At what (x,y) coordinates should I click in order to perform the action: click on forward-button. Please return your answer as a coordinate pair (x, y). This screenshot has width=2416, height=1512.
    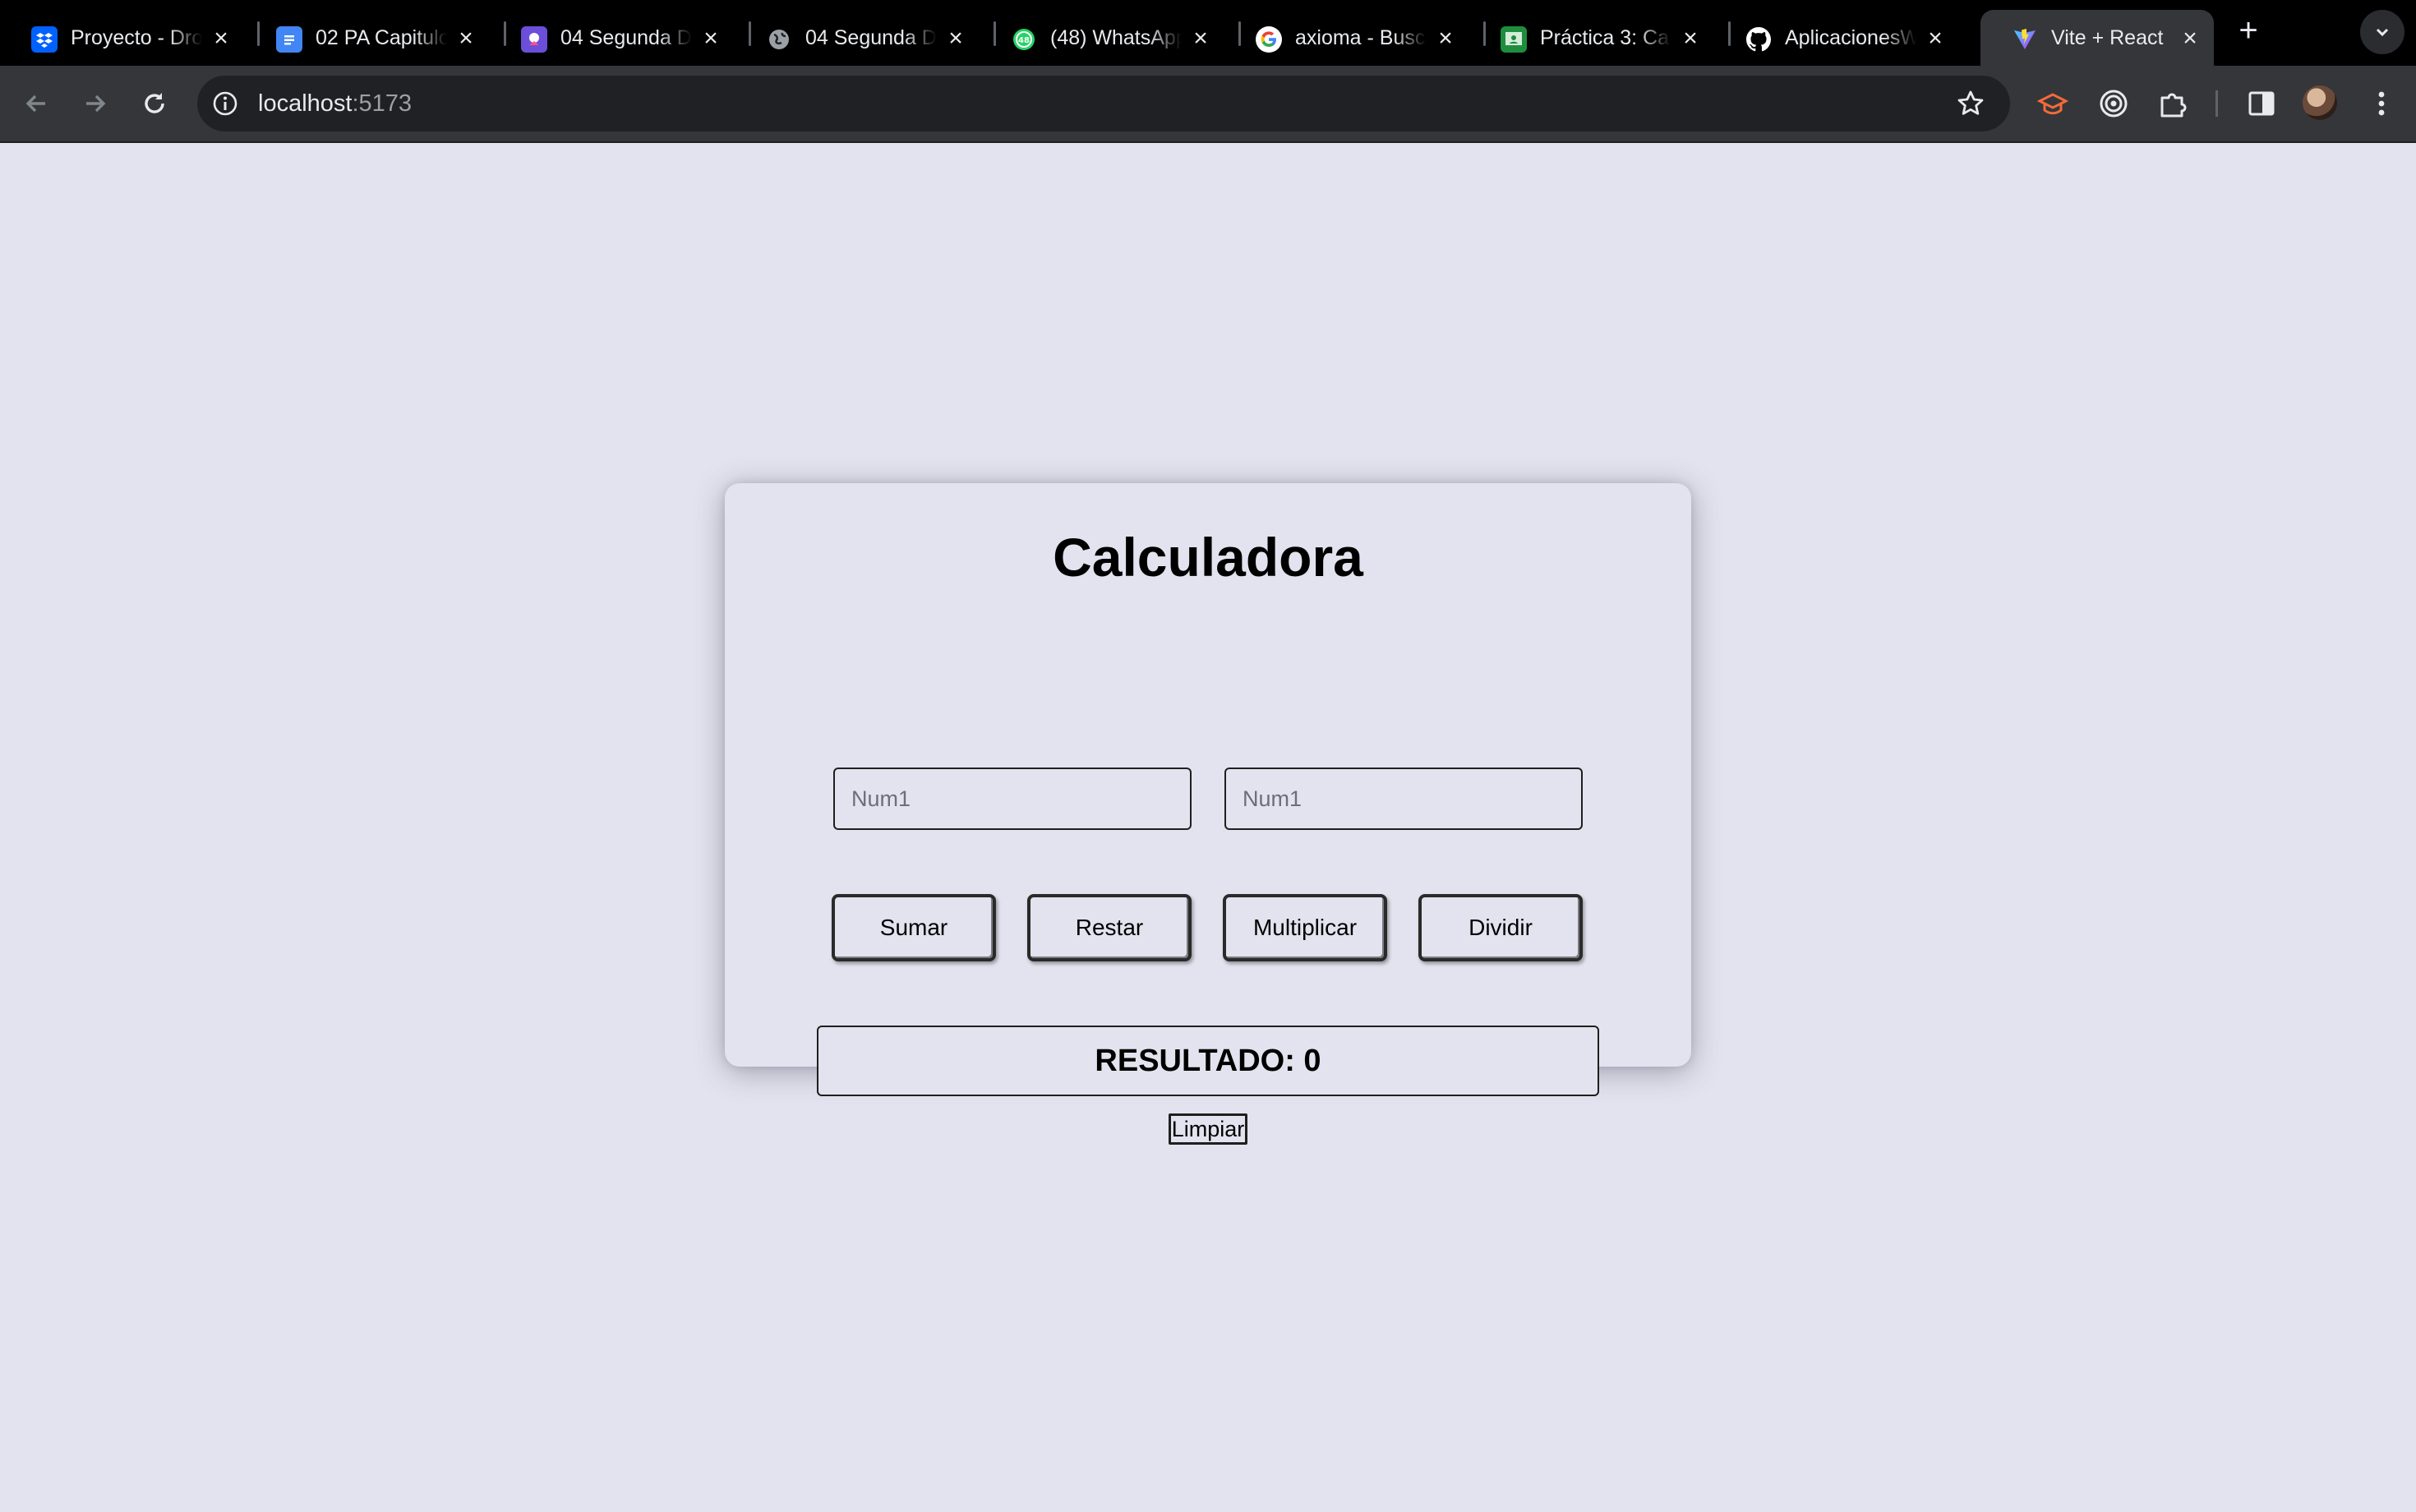
    Looking at the image, I should click on (96, 104).